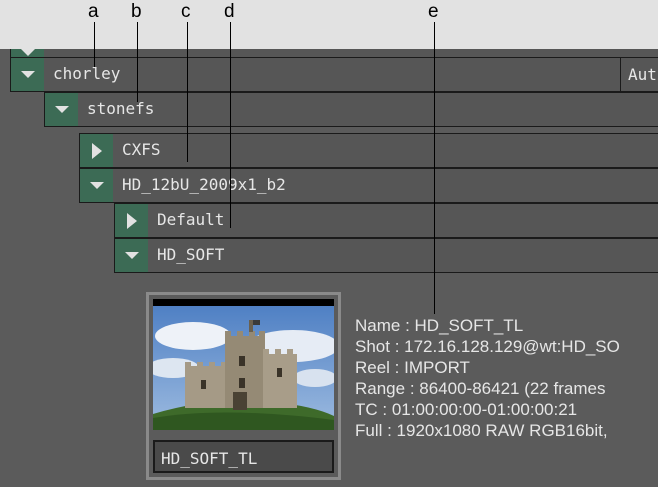 The height and width of the screenshot is (487, 658). I want to click on clip-info-name: Name : HD_SOFT_TL, so click(439, 325).